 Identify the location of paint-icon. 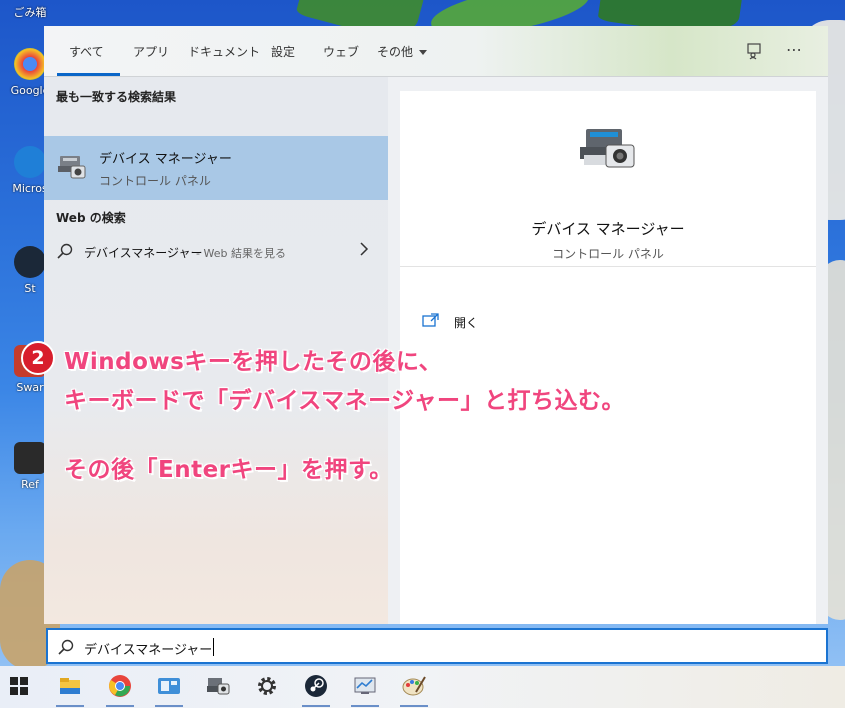
(414, 686).